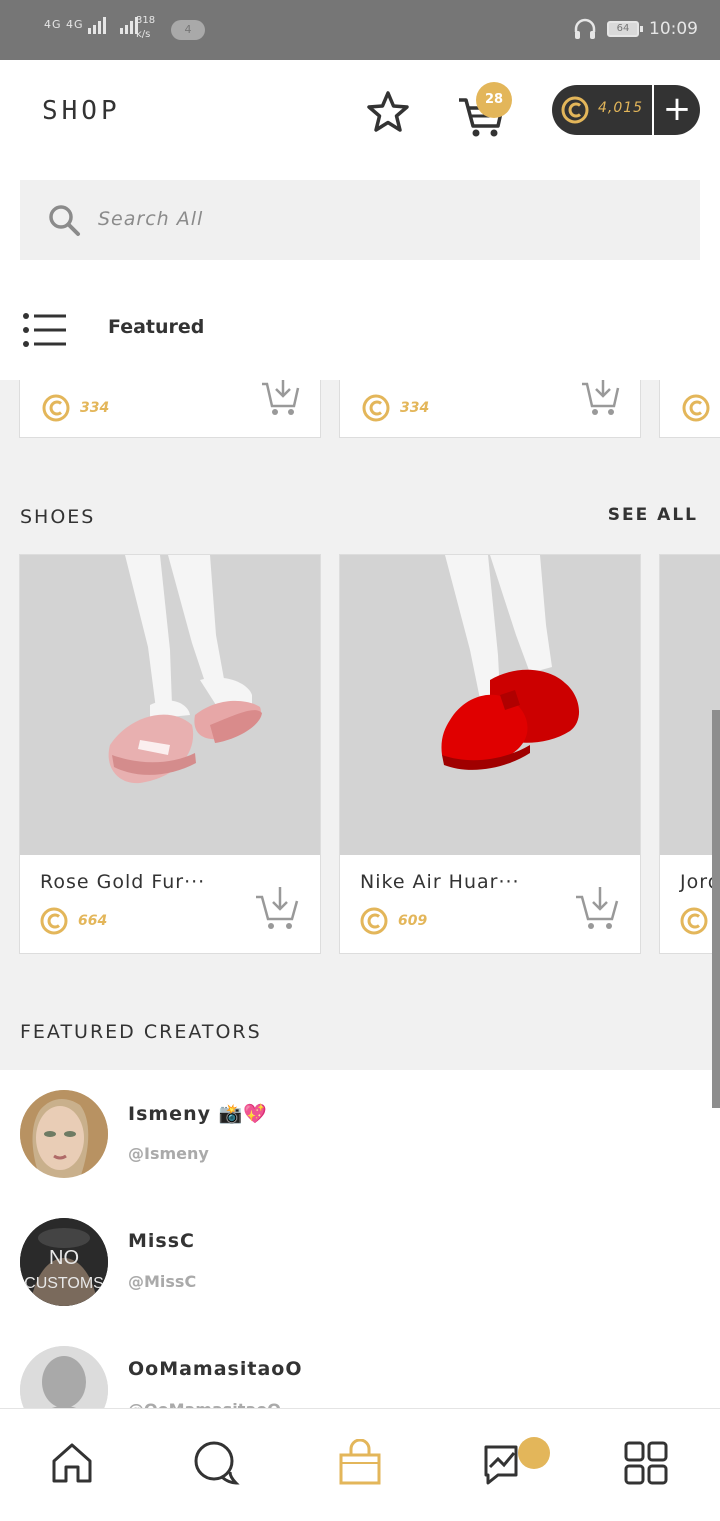  What do you see at coordinates (64, 1283) in the screenshot?
I see `avatar-text-customs: CUSTOMS` at bounding box center [64, 1283].